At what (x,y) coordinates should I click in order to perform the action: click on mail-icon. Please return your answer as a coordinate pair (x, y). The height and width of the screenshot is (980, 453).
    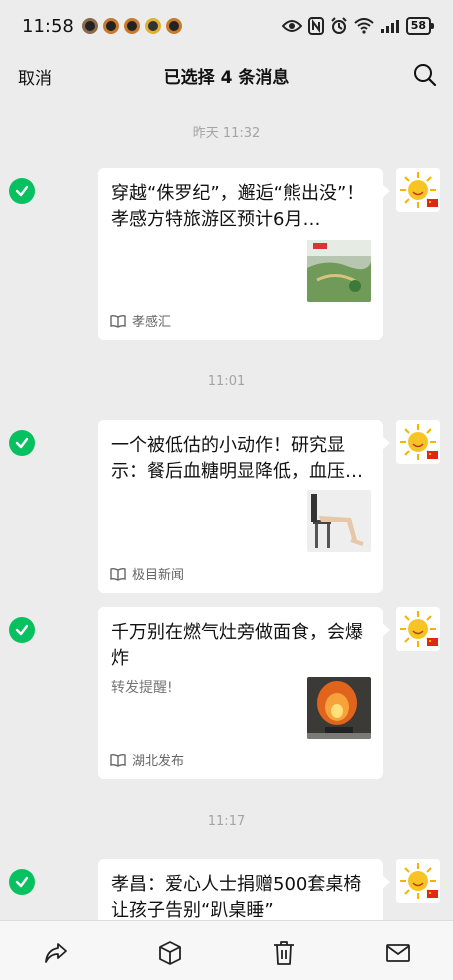
    Looking at the image, I should click on (398, 953).